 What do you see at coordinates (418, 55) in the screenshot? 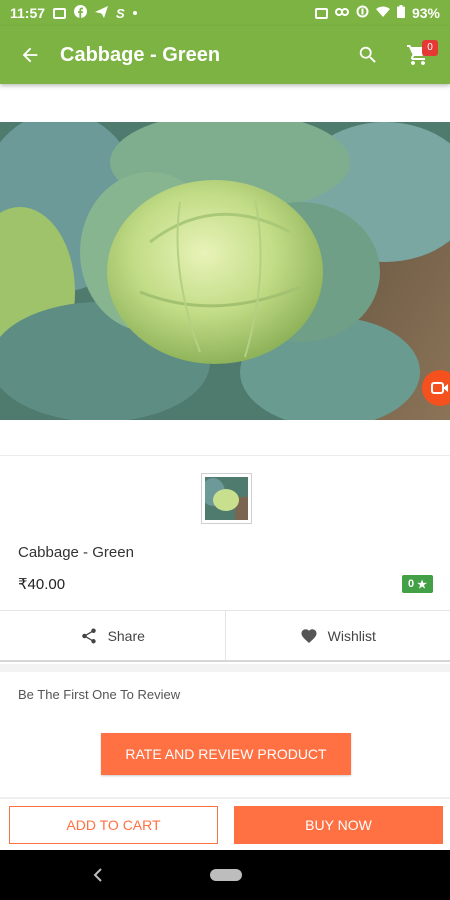
I see `cart-button: 0` at bounding box center [418, 55].